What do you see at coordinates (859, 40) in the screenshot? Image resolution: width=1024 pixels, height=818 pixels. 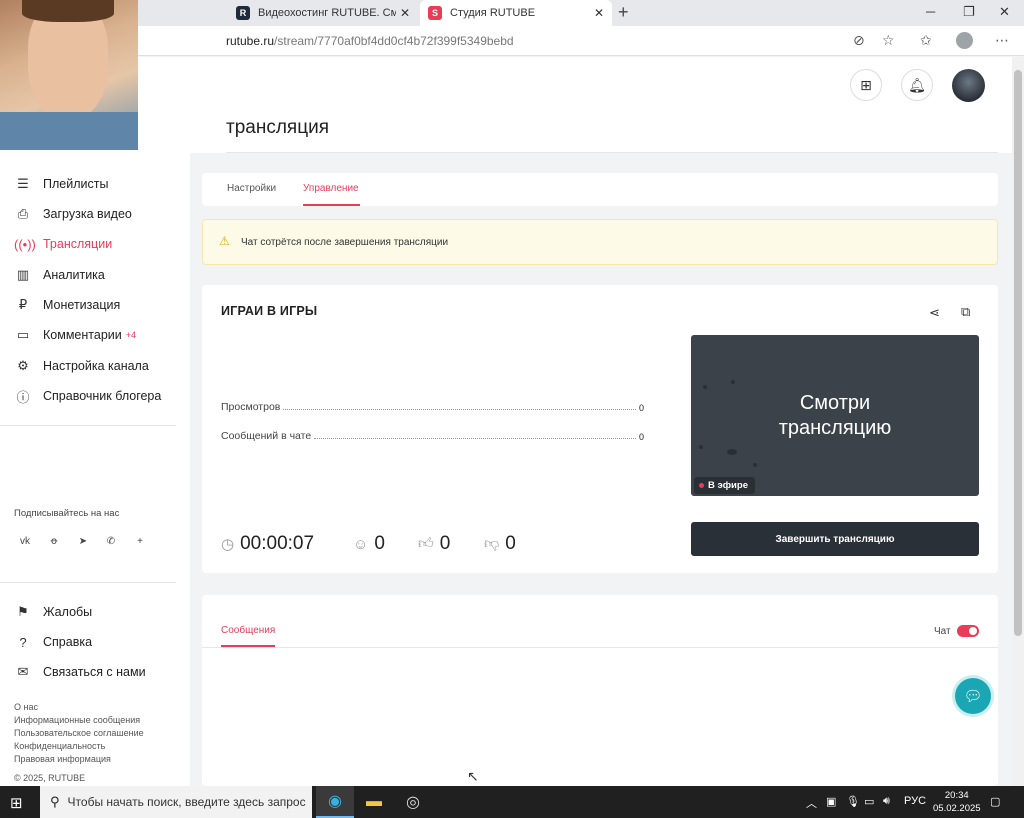 I see `tracking-icon: ⊘` at bounding box center [859, 40].